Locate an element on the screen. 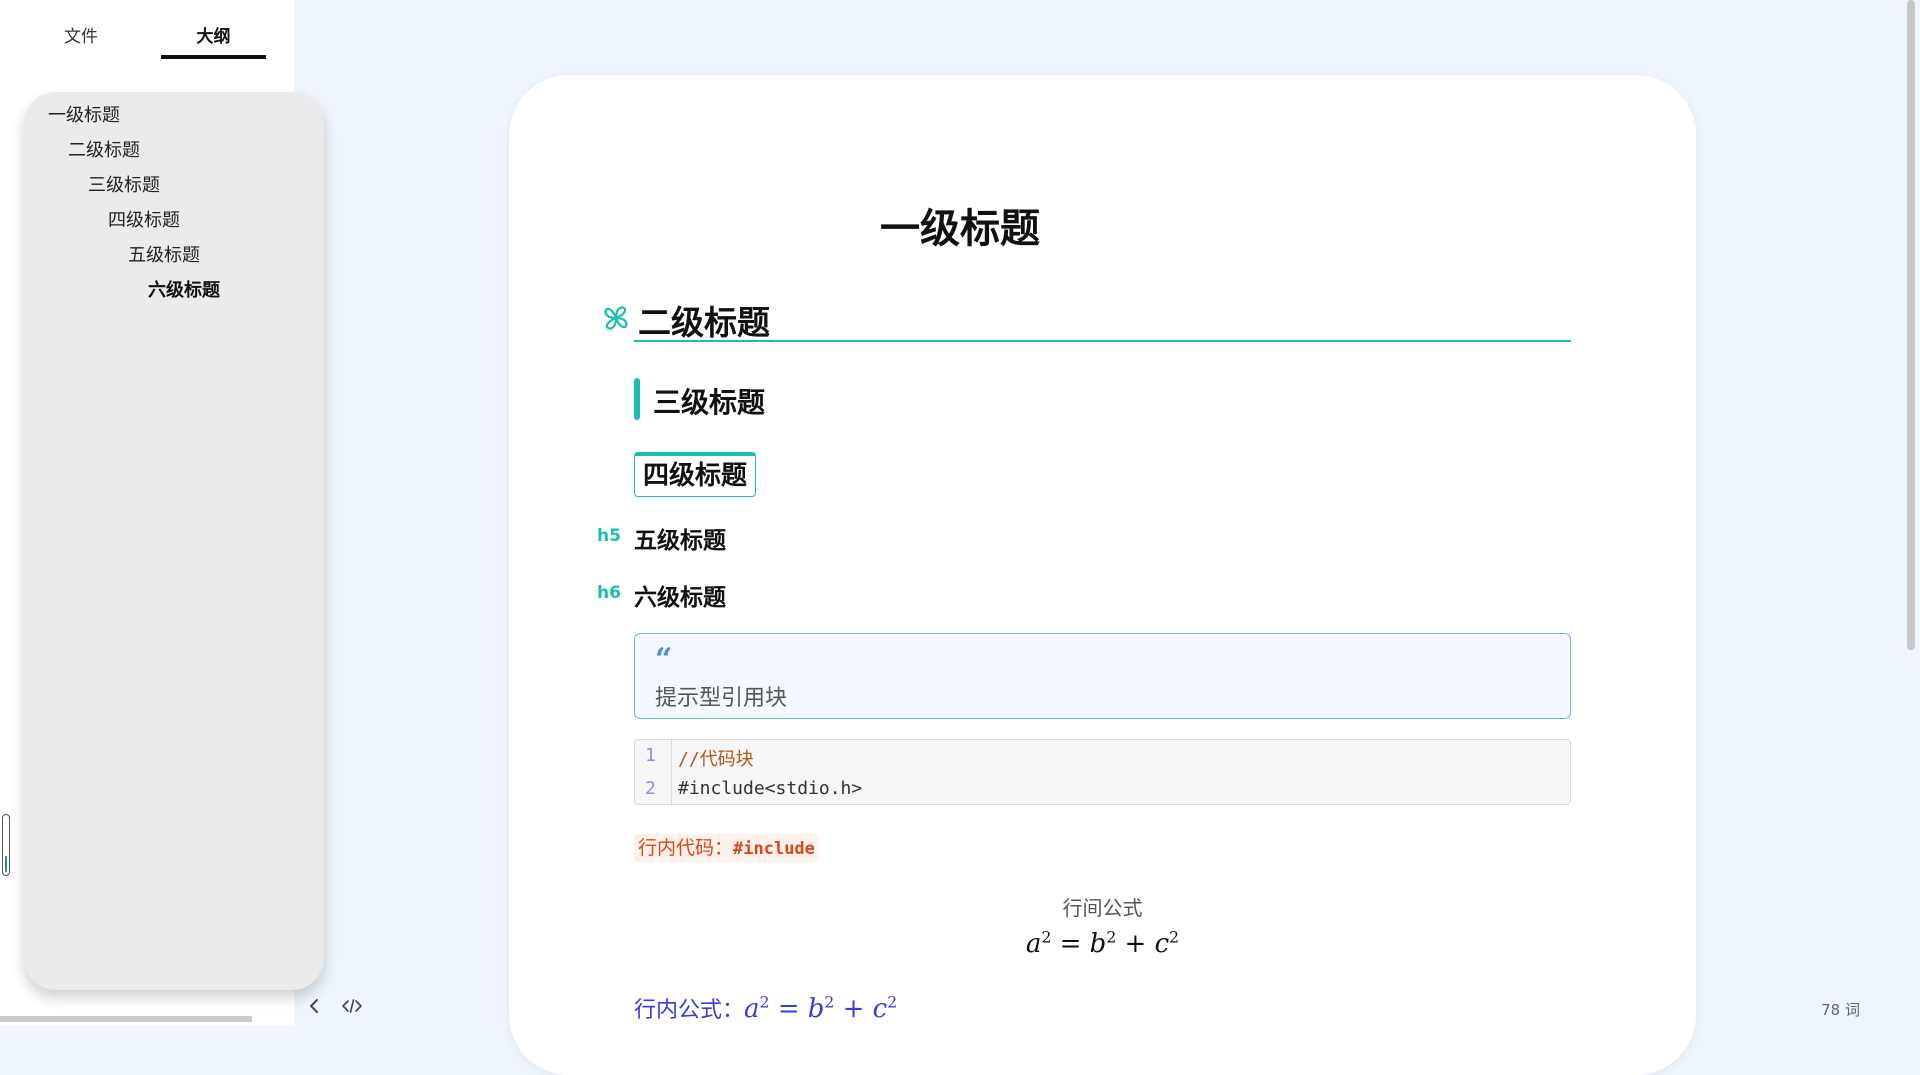 The image size is (1920, 1075). line-number: 2 is located at coordinates (650, 788).